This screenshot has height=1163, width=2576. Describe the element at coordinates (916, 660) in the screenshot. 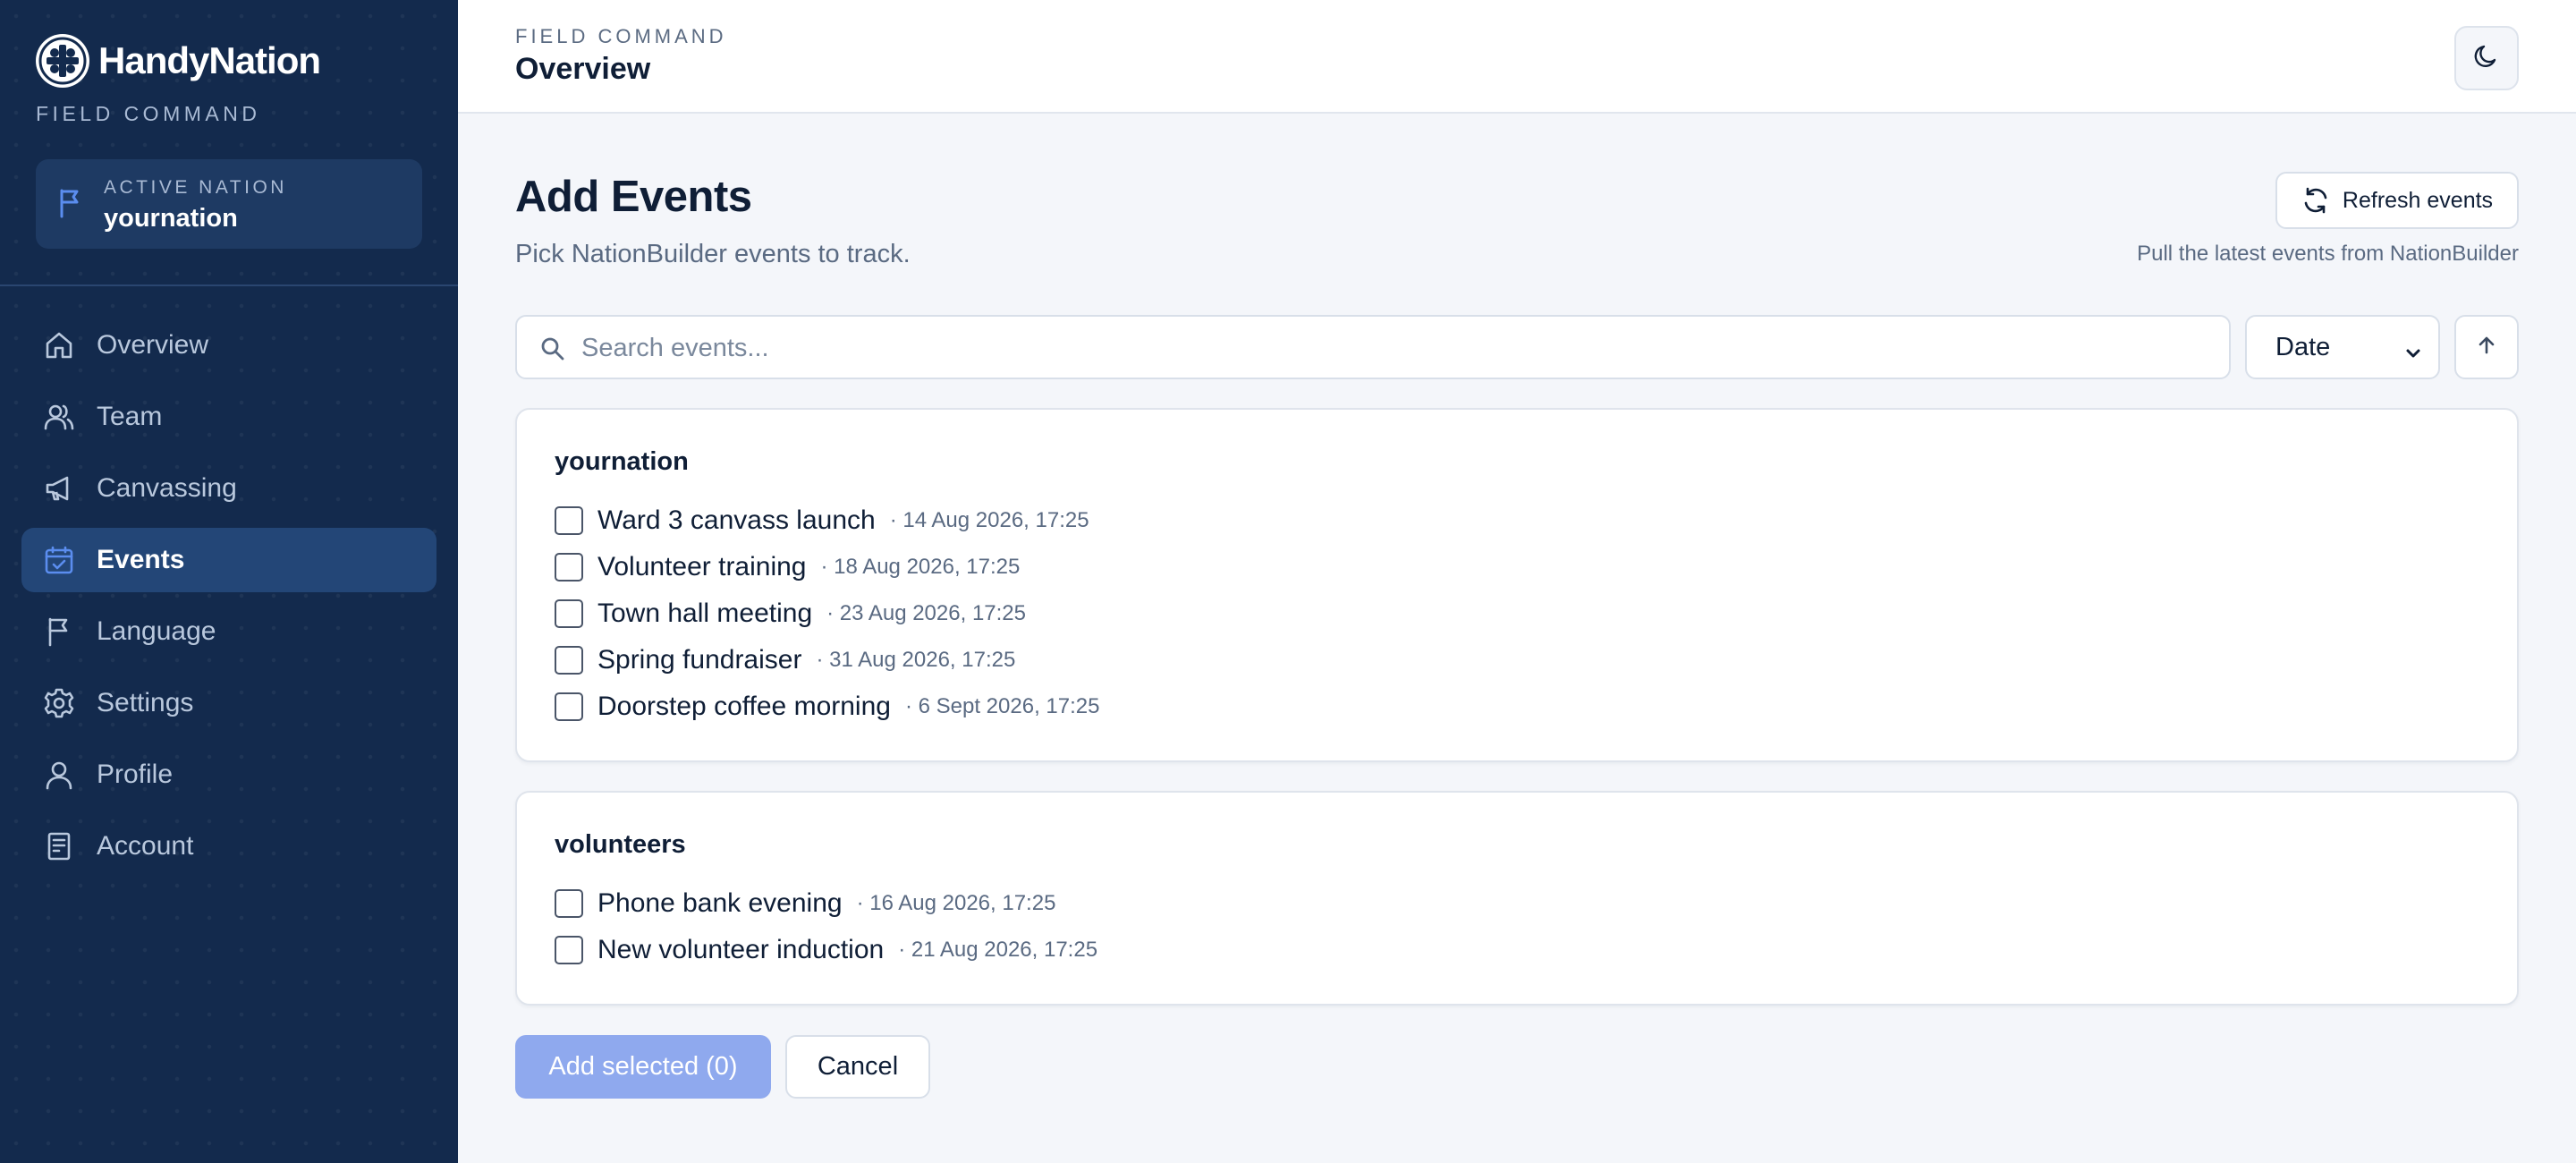

I see `event-date: · 31 Aug 2026, 17:25` at that location.